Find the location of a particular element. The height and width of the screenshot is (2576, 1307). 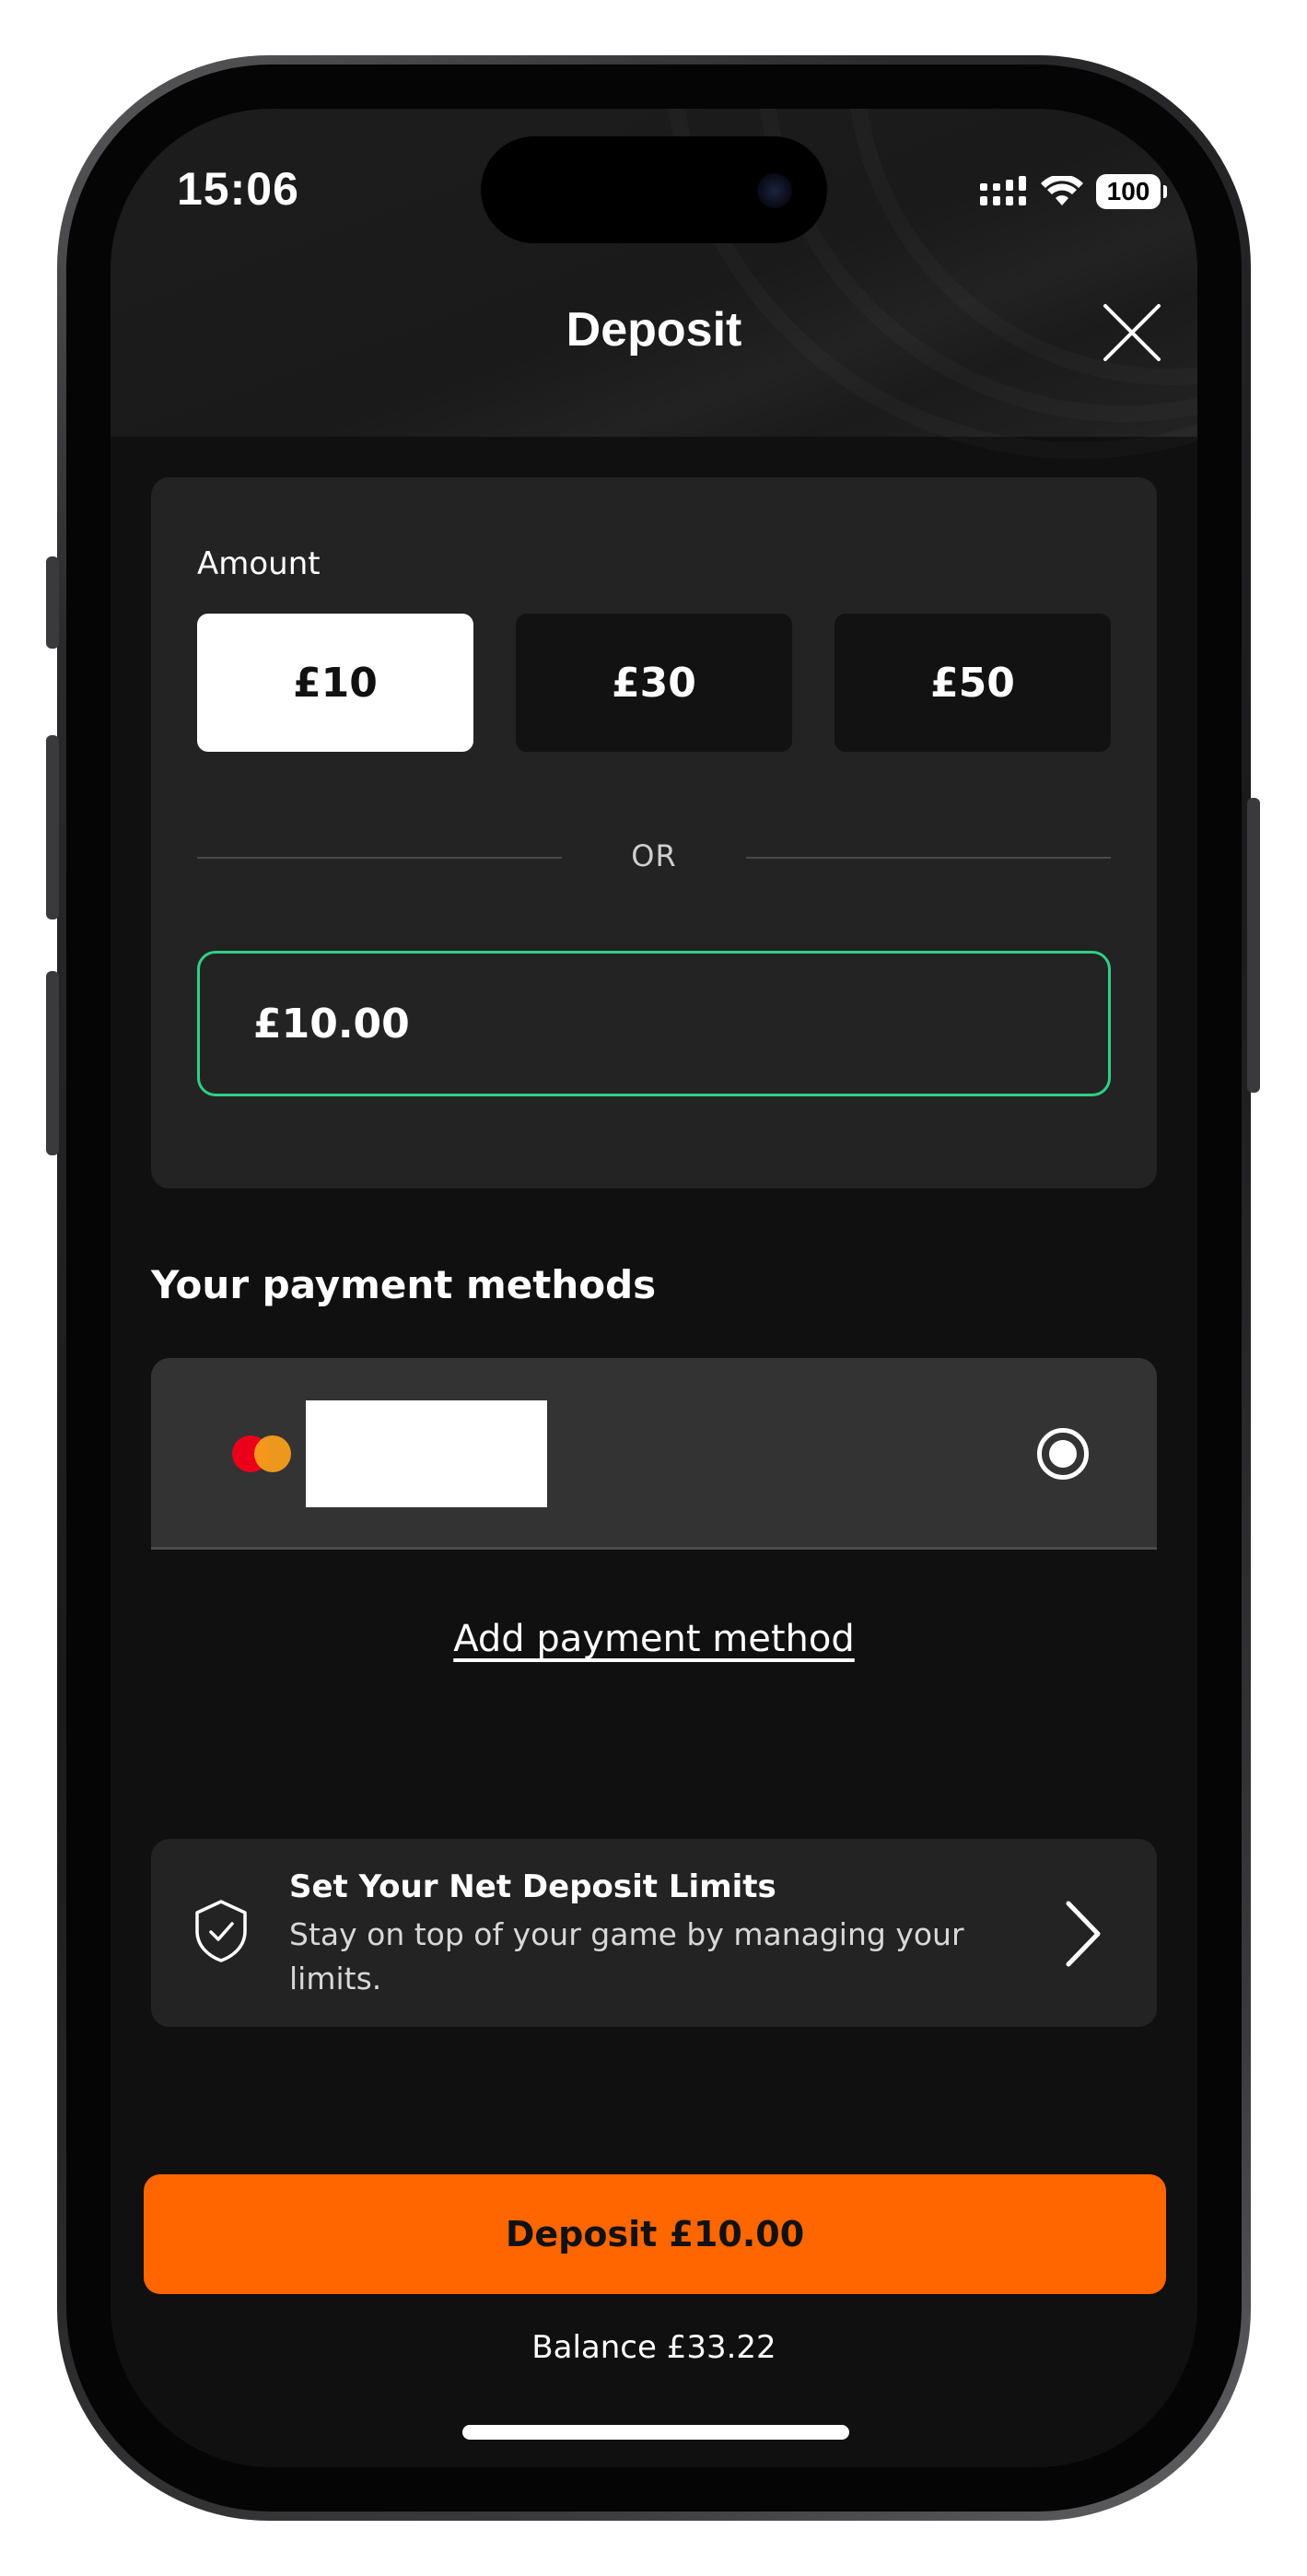

preset-amount-50: £50 is located at coordinates (972, 683).